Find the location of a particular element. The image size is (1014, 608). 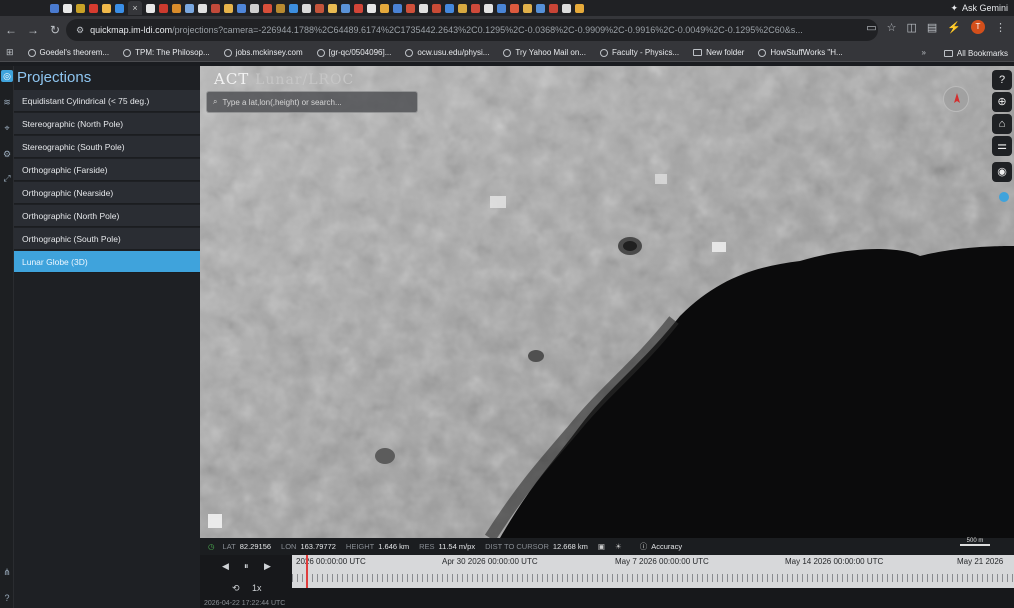

bookmark-item: New folder is located at coordinates (718, 52).